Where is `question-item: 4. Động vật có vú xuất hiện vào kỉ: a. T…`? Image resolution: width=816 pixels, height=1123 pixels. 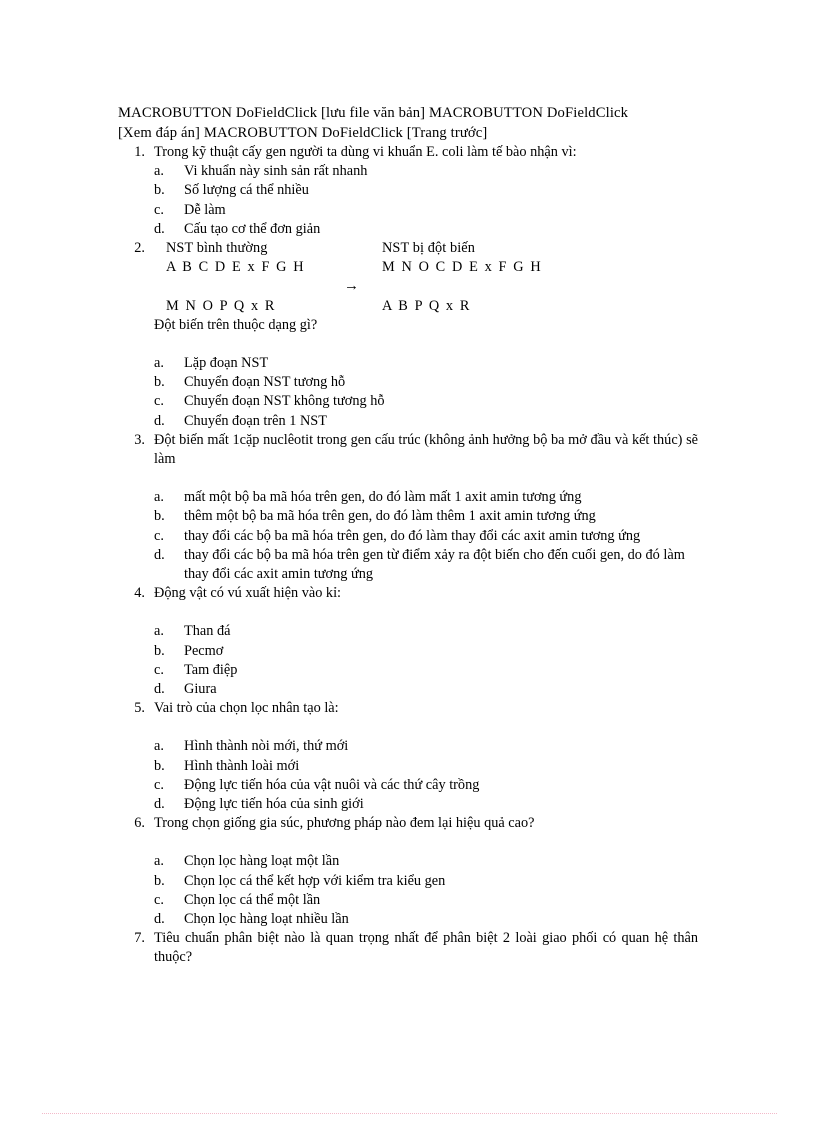
question-item: 4. Động vật có vú xuất hiện vào kỉ: a. T… is located at coordinates (408, 641).